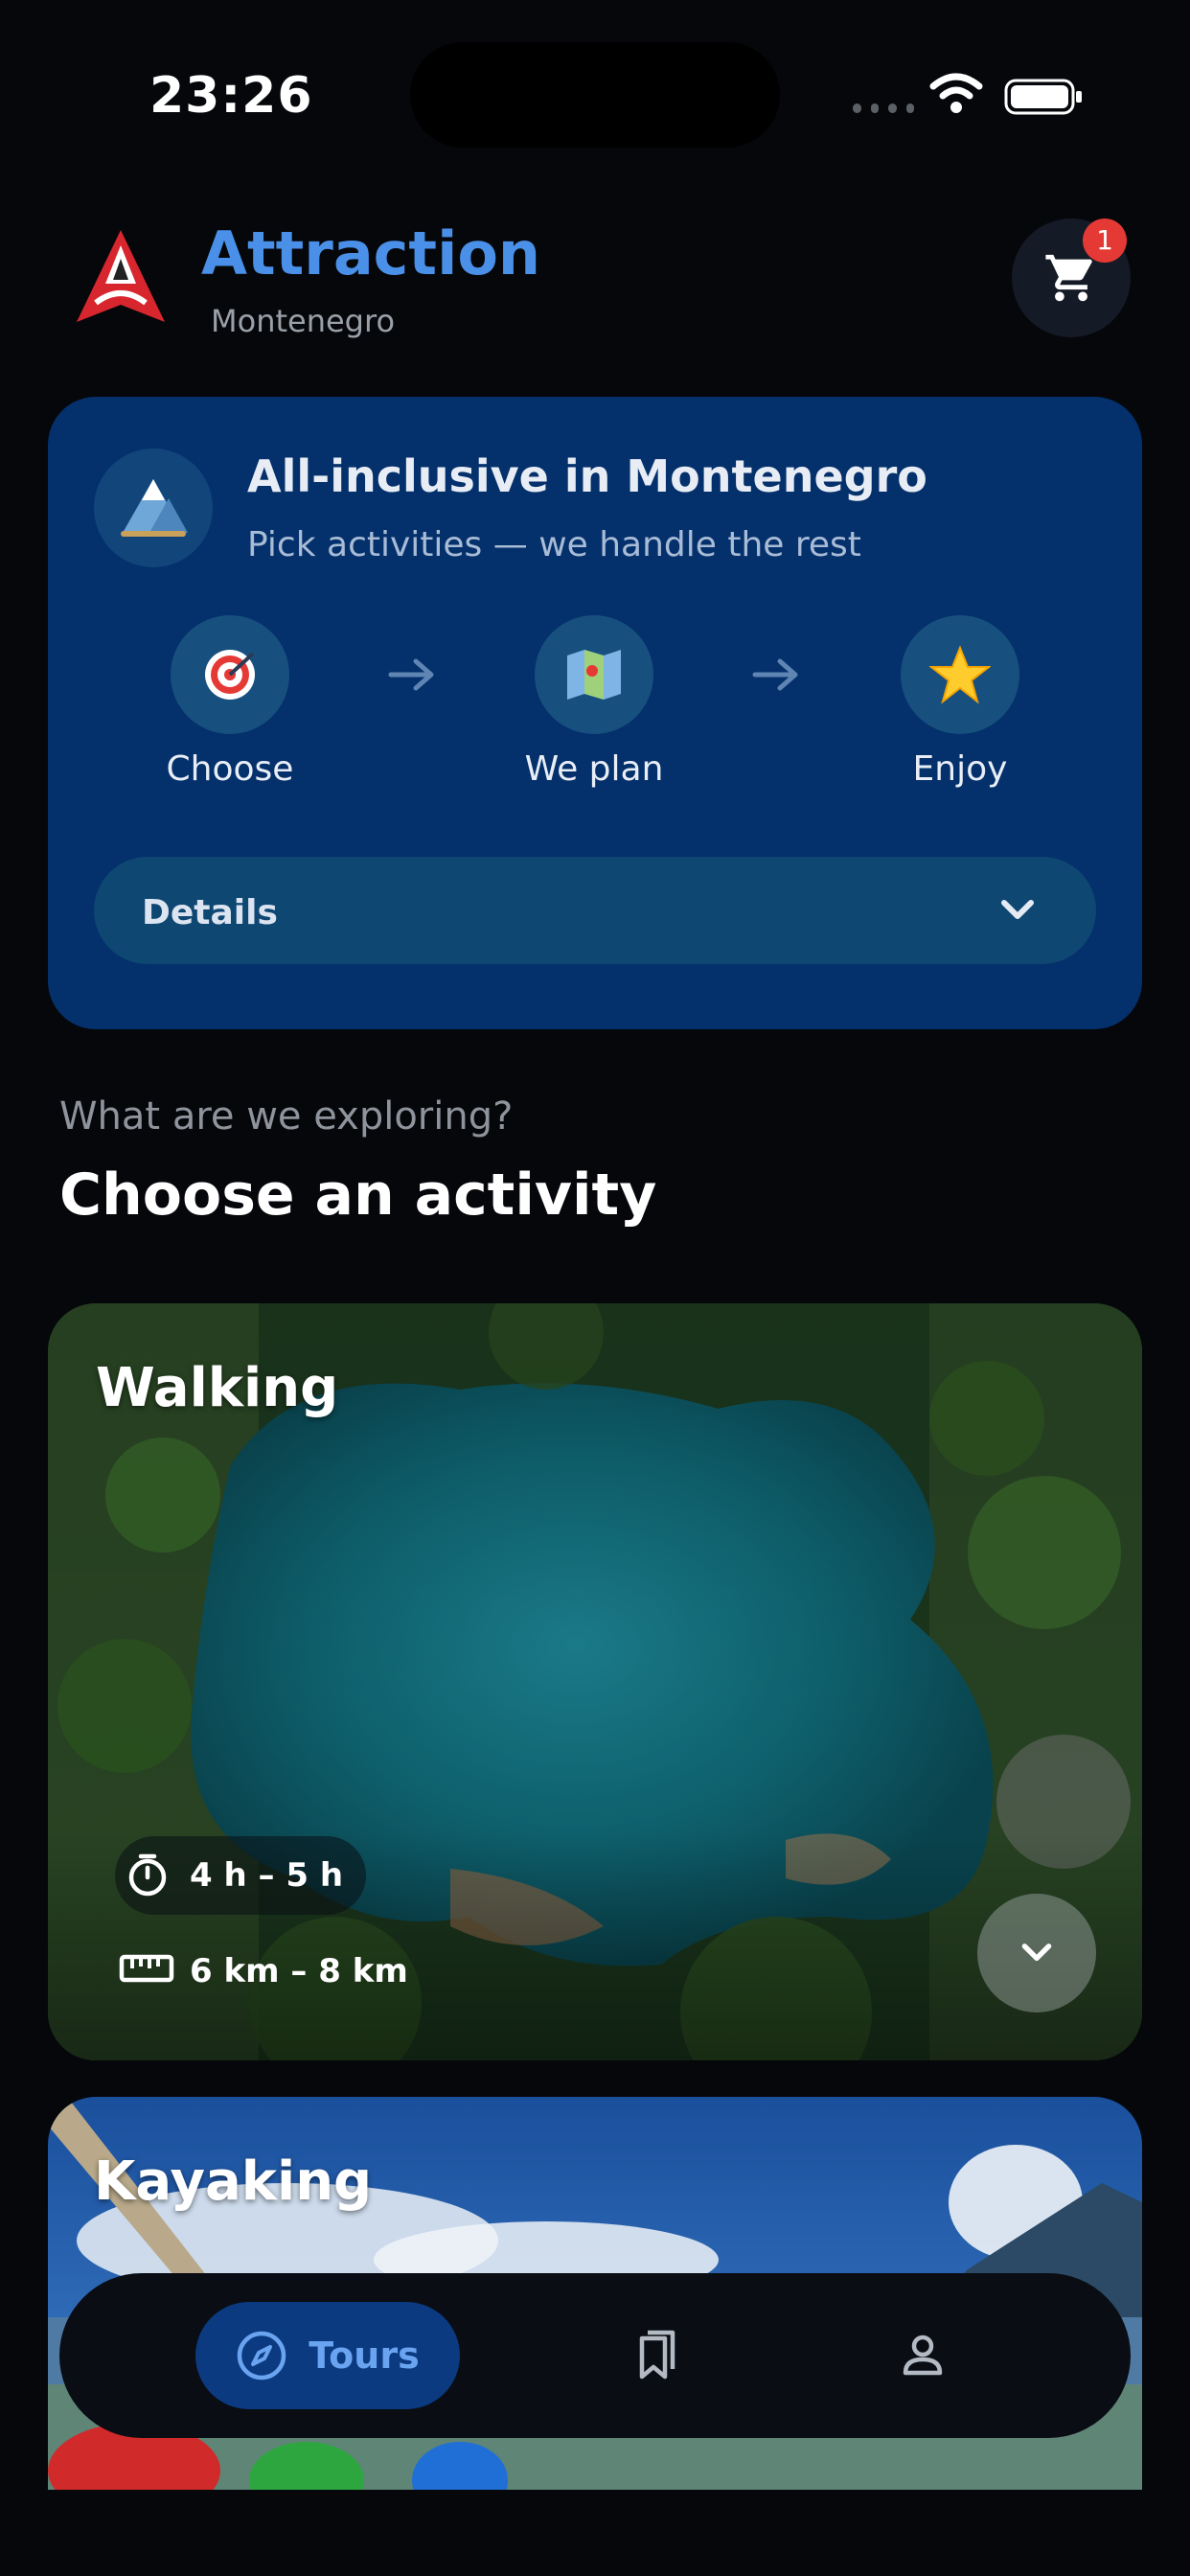  Describe the element at coordinates (287, 1116) in the screenshot. I see `section-subtitle: What are we exploring?` at that location.